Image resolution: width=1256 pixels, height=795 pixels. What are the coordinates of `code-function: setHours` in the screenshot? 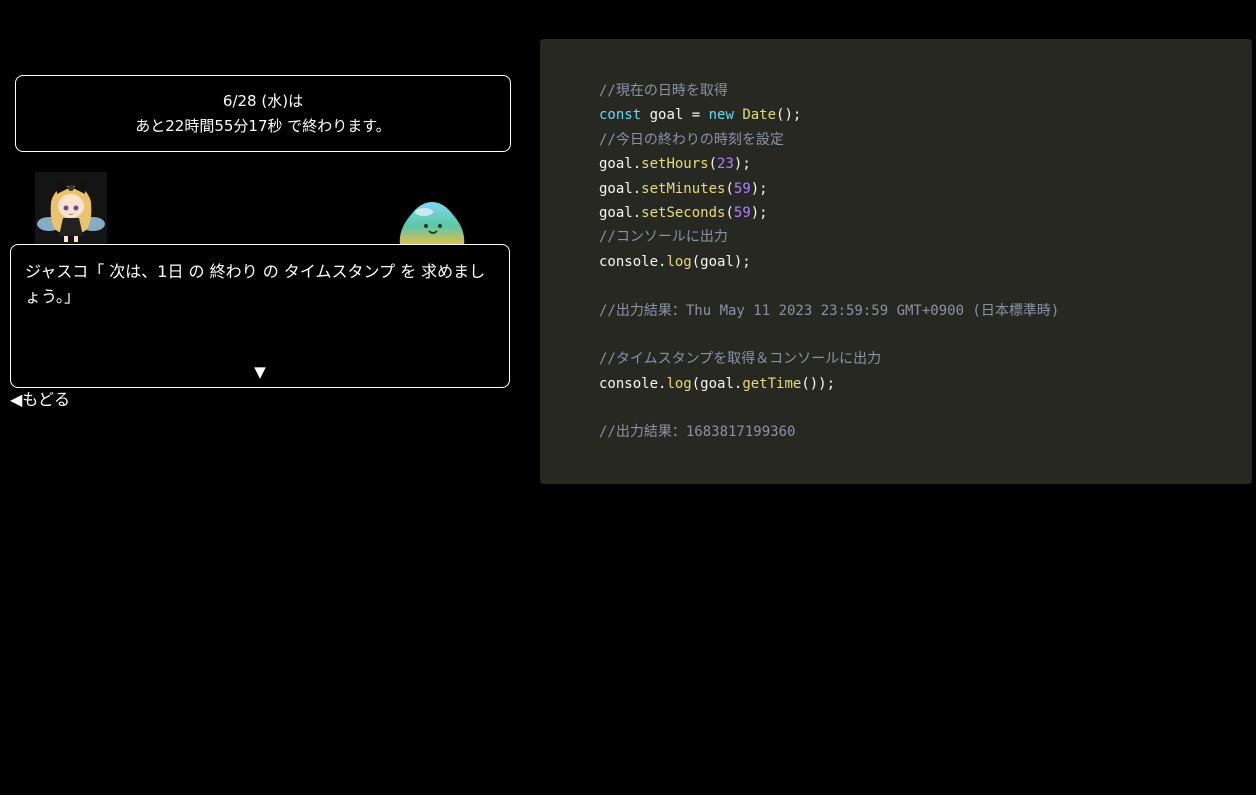 It's located at (675, 164).